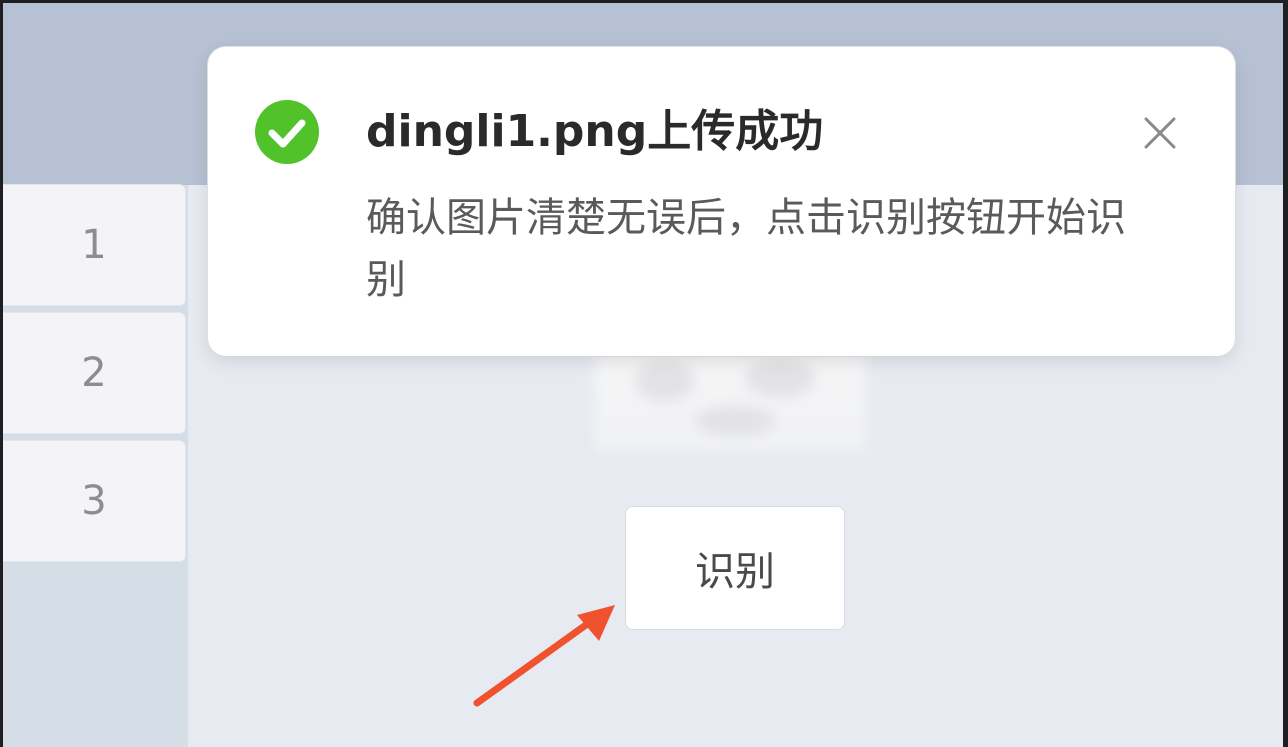 The image size is (1288, 747). I want to click on annotation-arrow-icon, so click(544, 656).